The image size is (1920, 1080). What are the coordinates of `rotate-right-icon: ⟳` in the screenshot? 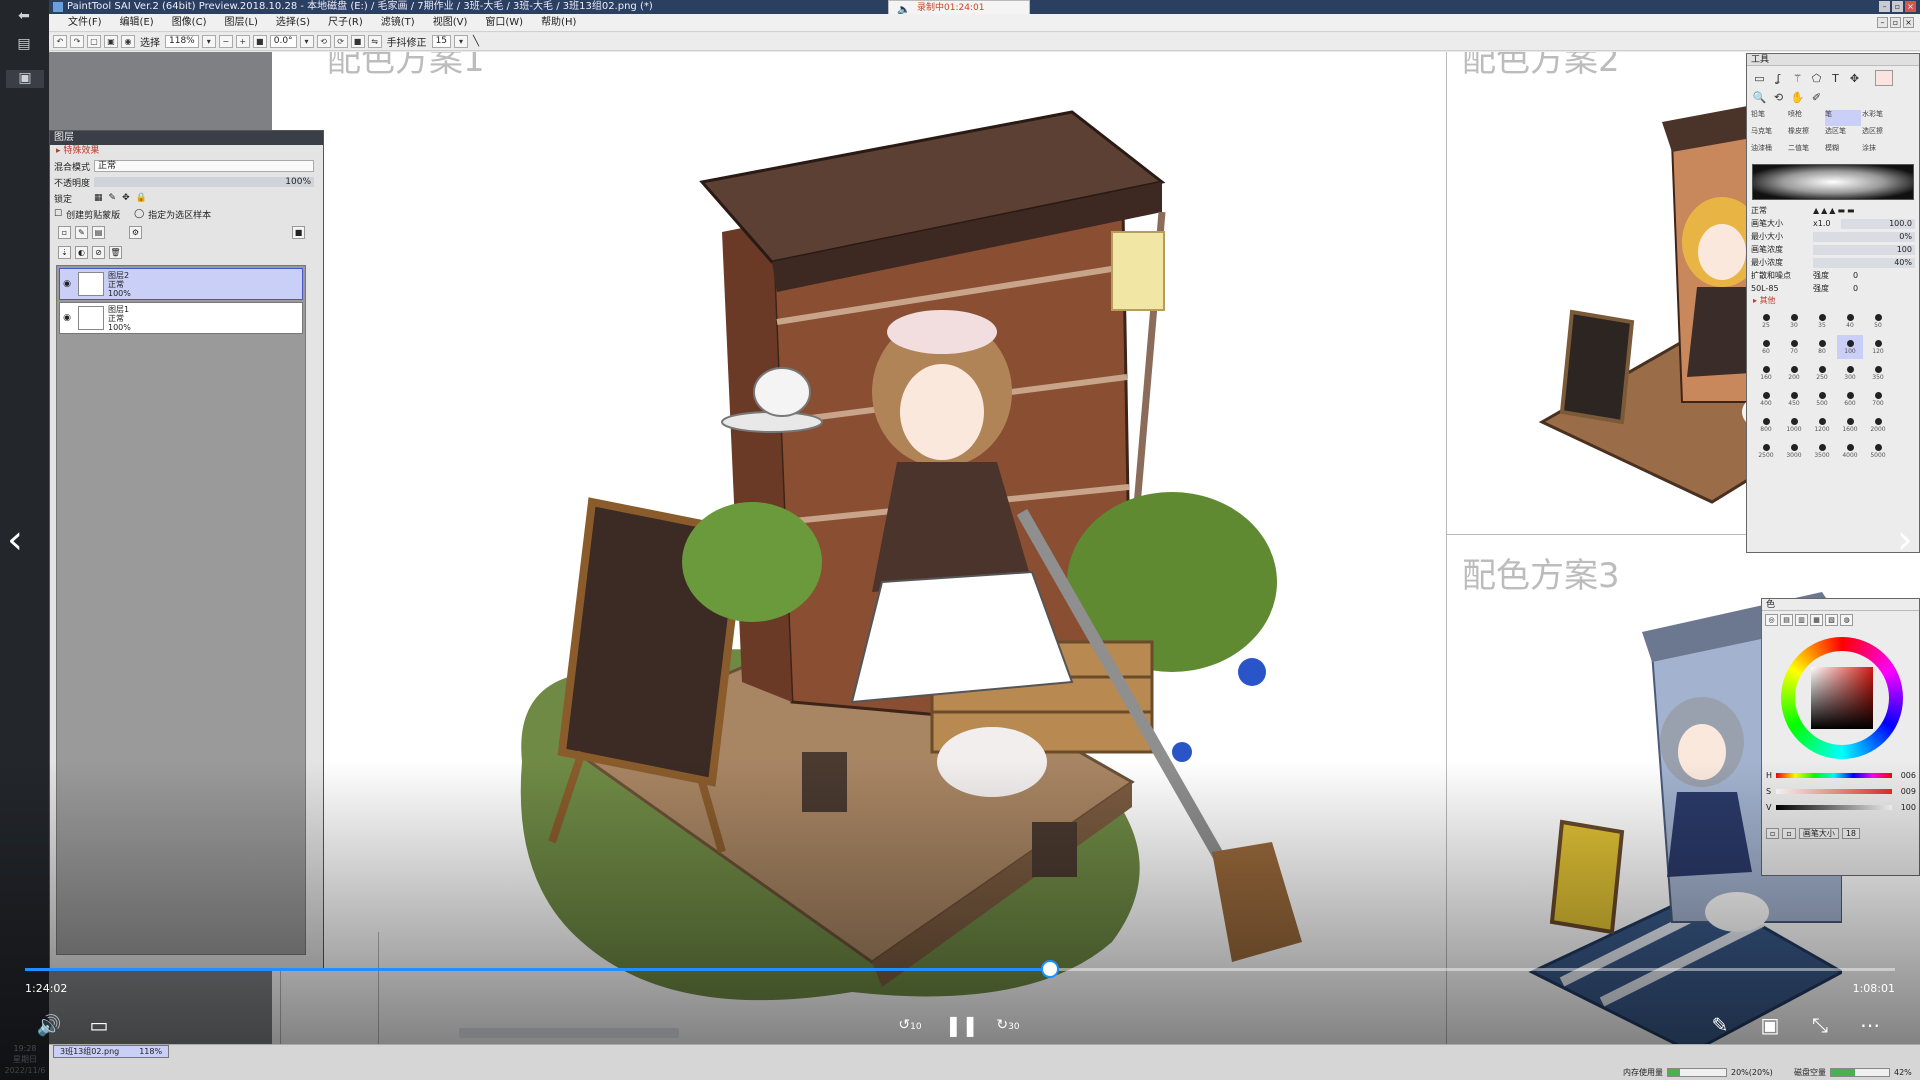 It's located at (340, 41).